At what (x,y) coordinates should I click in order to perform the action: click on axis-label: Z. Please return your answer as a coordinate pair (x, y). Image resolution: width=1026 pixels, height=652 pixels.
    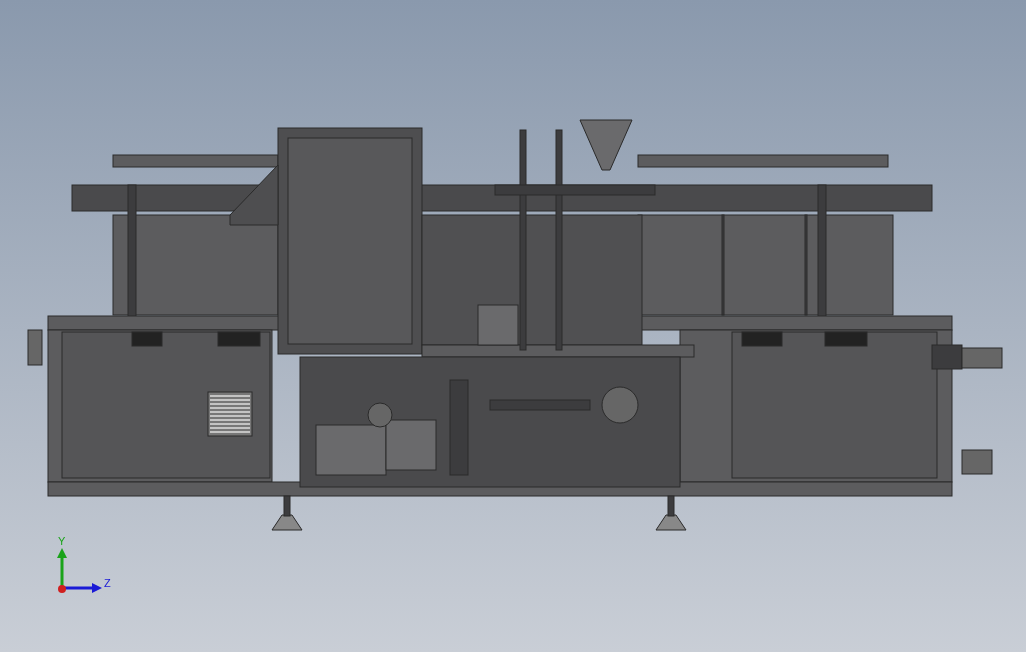
    Looking at the image, I should click on (107, 583).